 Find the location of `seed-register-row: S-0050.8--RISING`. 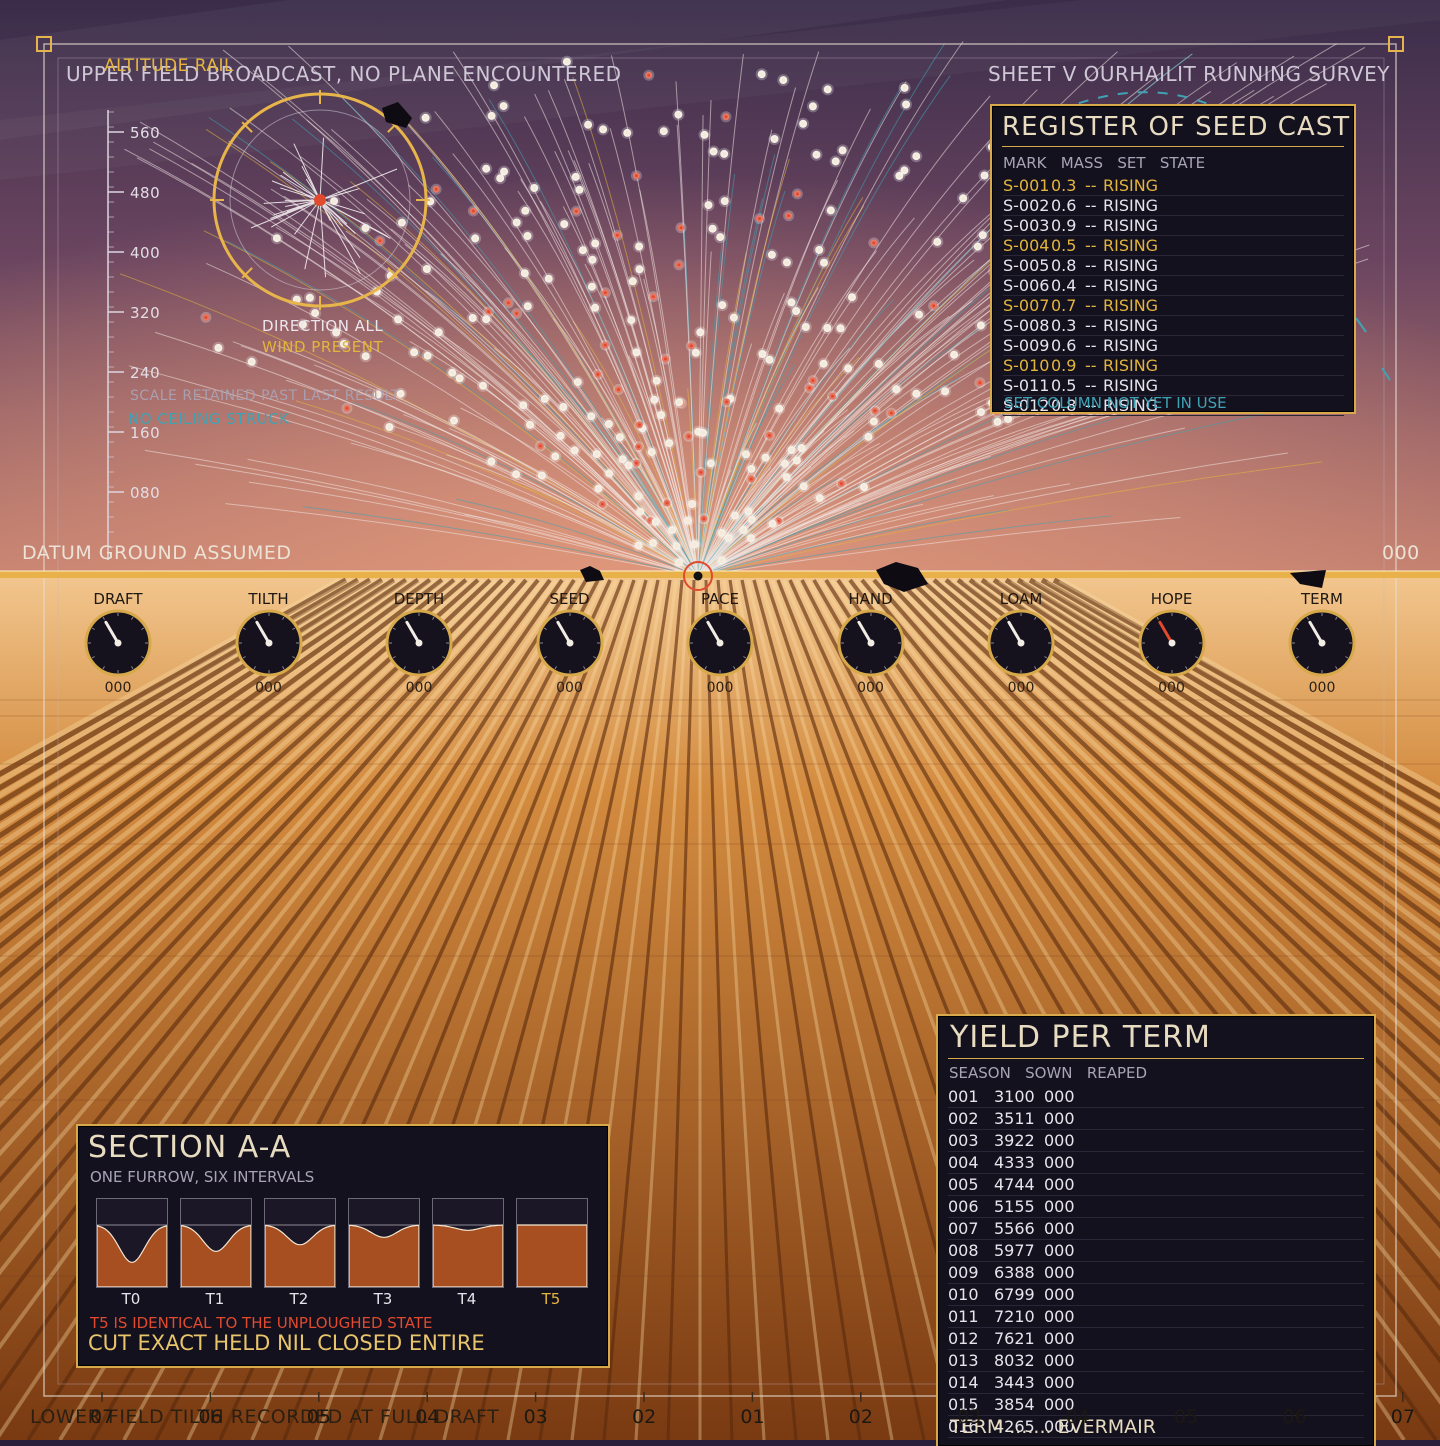

seed-register-row: S-0050.8--RISING is located at coordinates (1173, 266).